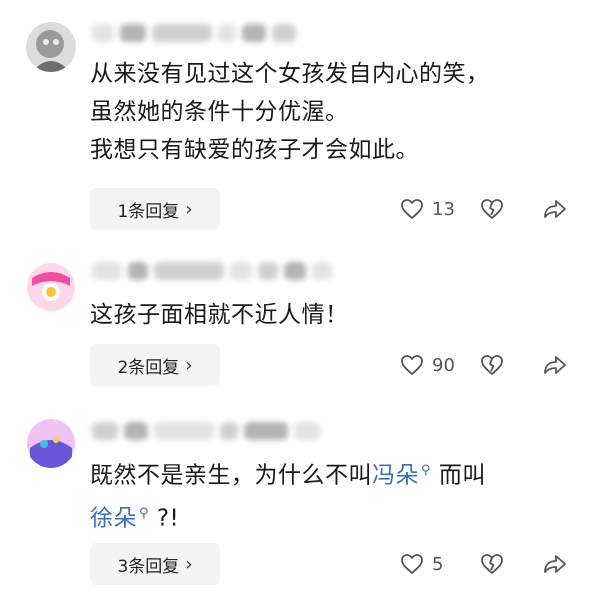  I want to click on comment-line: 从来没有见过这个女孩发自内心的笑，, so click(290, 74).